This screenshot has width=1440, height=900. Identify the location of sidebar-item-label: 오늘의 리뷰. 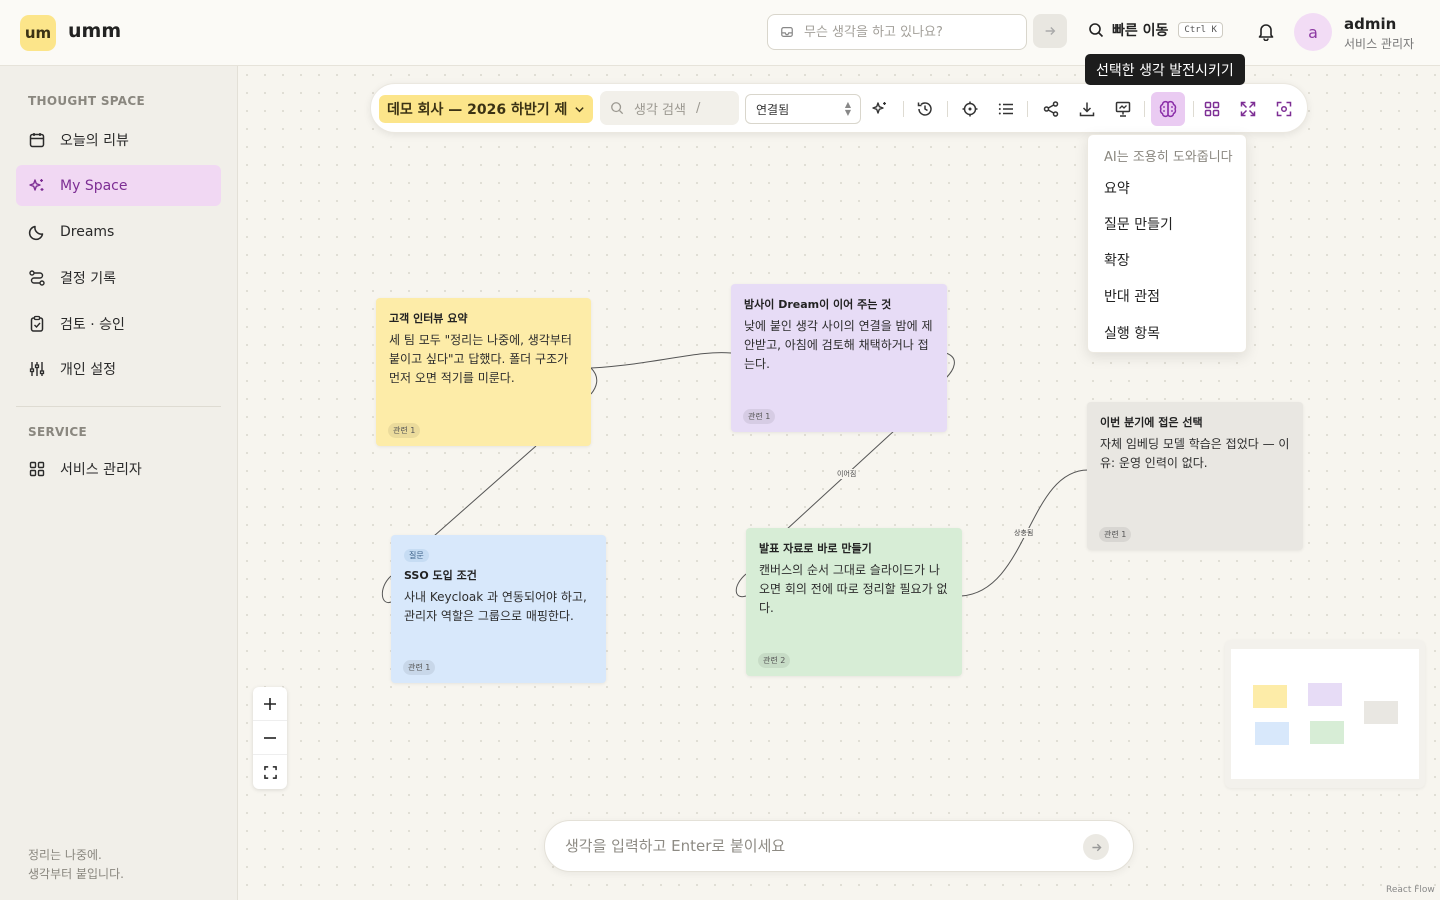
(94, 140).